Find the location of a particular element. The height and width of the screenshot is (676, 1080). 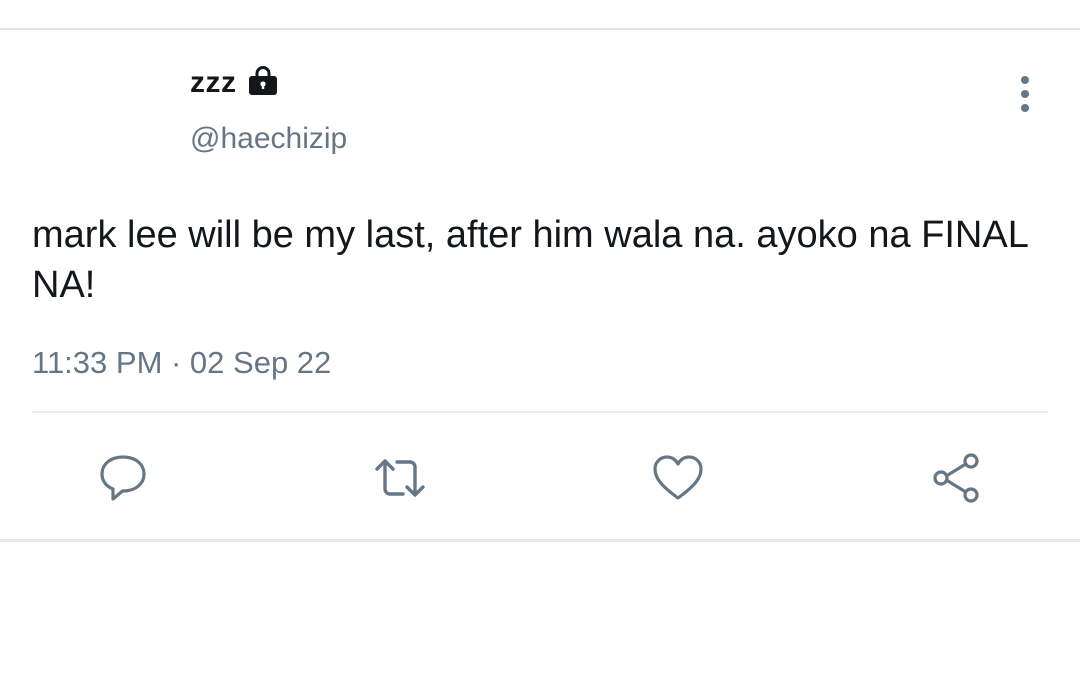

retweet-button is located at coordinates (400, 478).